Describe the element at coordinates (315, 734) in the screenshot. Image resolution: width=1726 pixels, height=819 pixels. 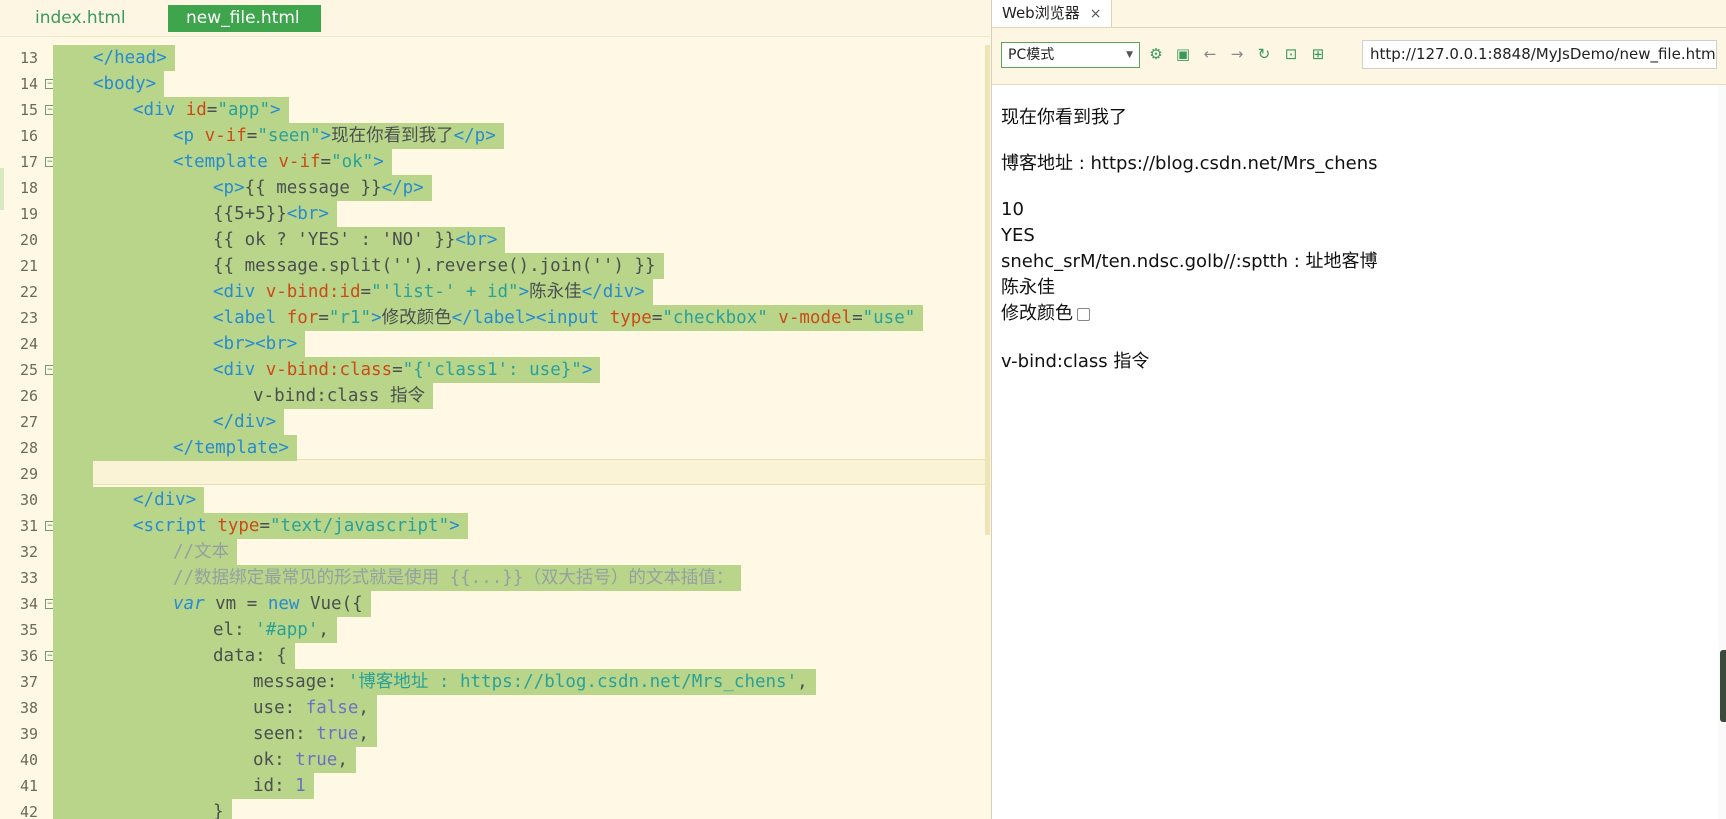
I see `code-text: seen: true,` at that location.